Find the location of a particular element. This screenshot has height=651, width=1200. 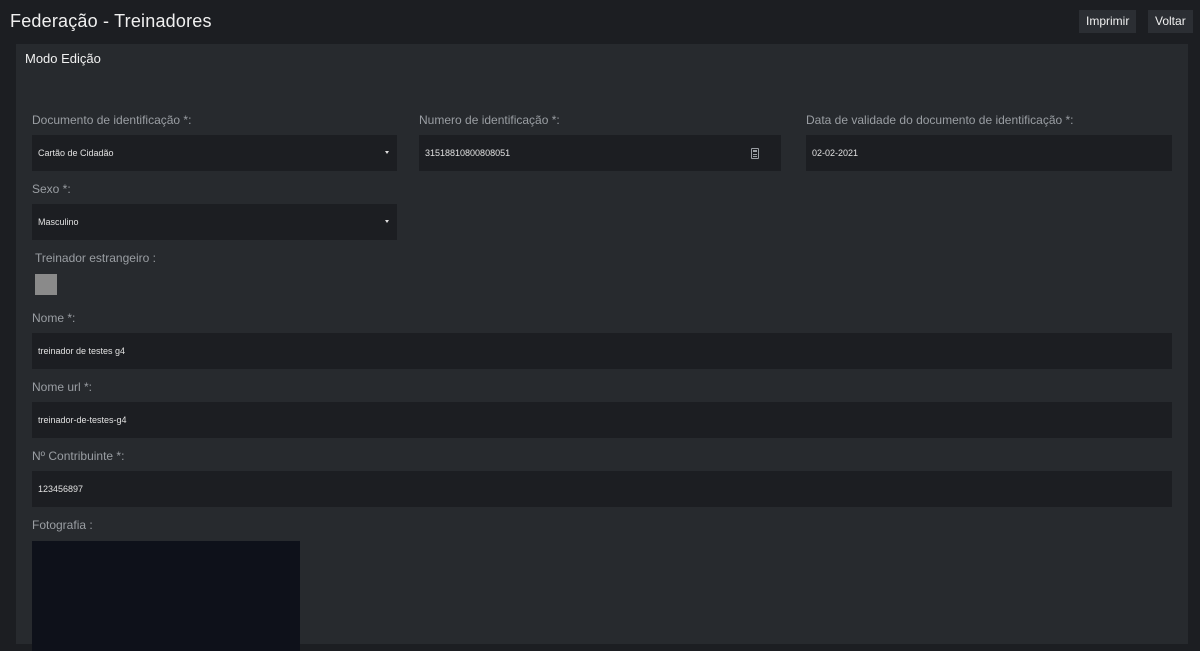

sex-label: Sexo *: is located at coordinates (51, 189).